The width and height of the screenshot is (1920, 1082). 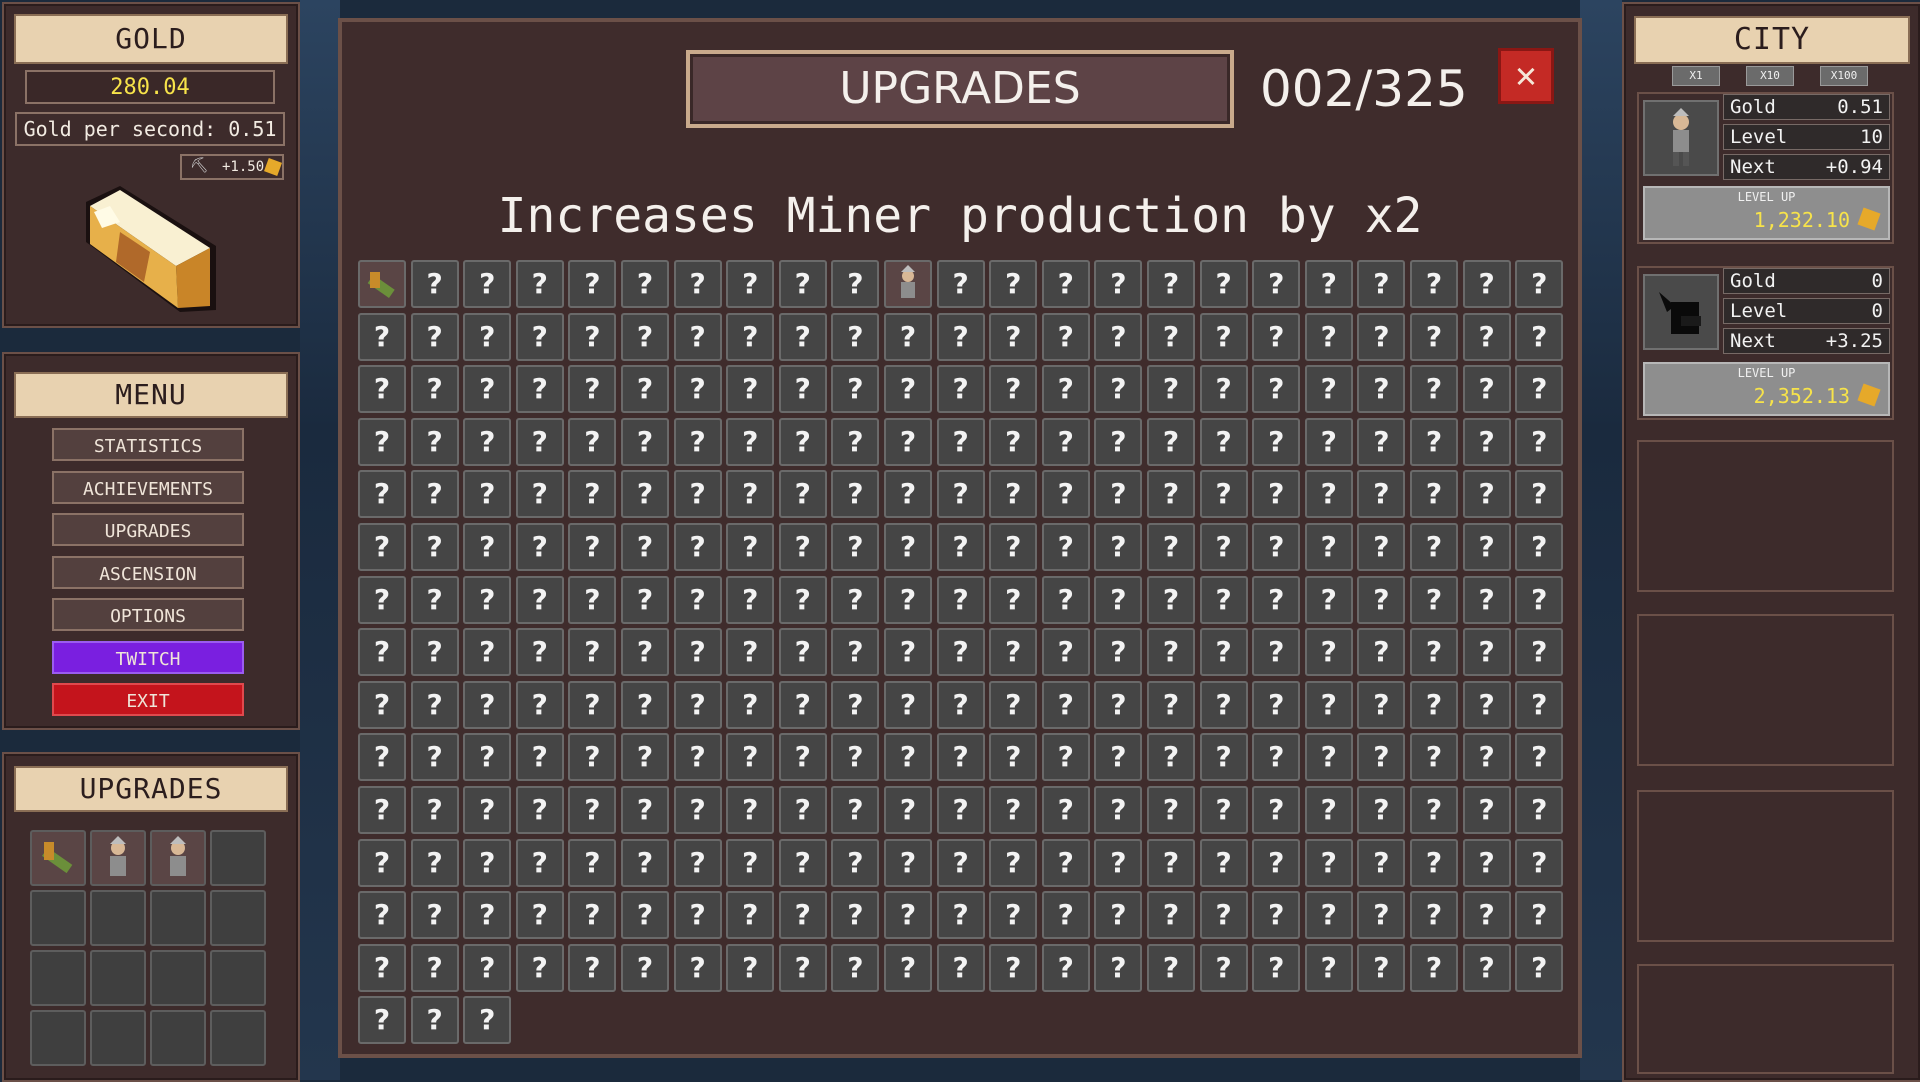 I want to click on multiplier-x100-button: X100, so click(x=1844, y=76).